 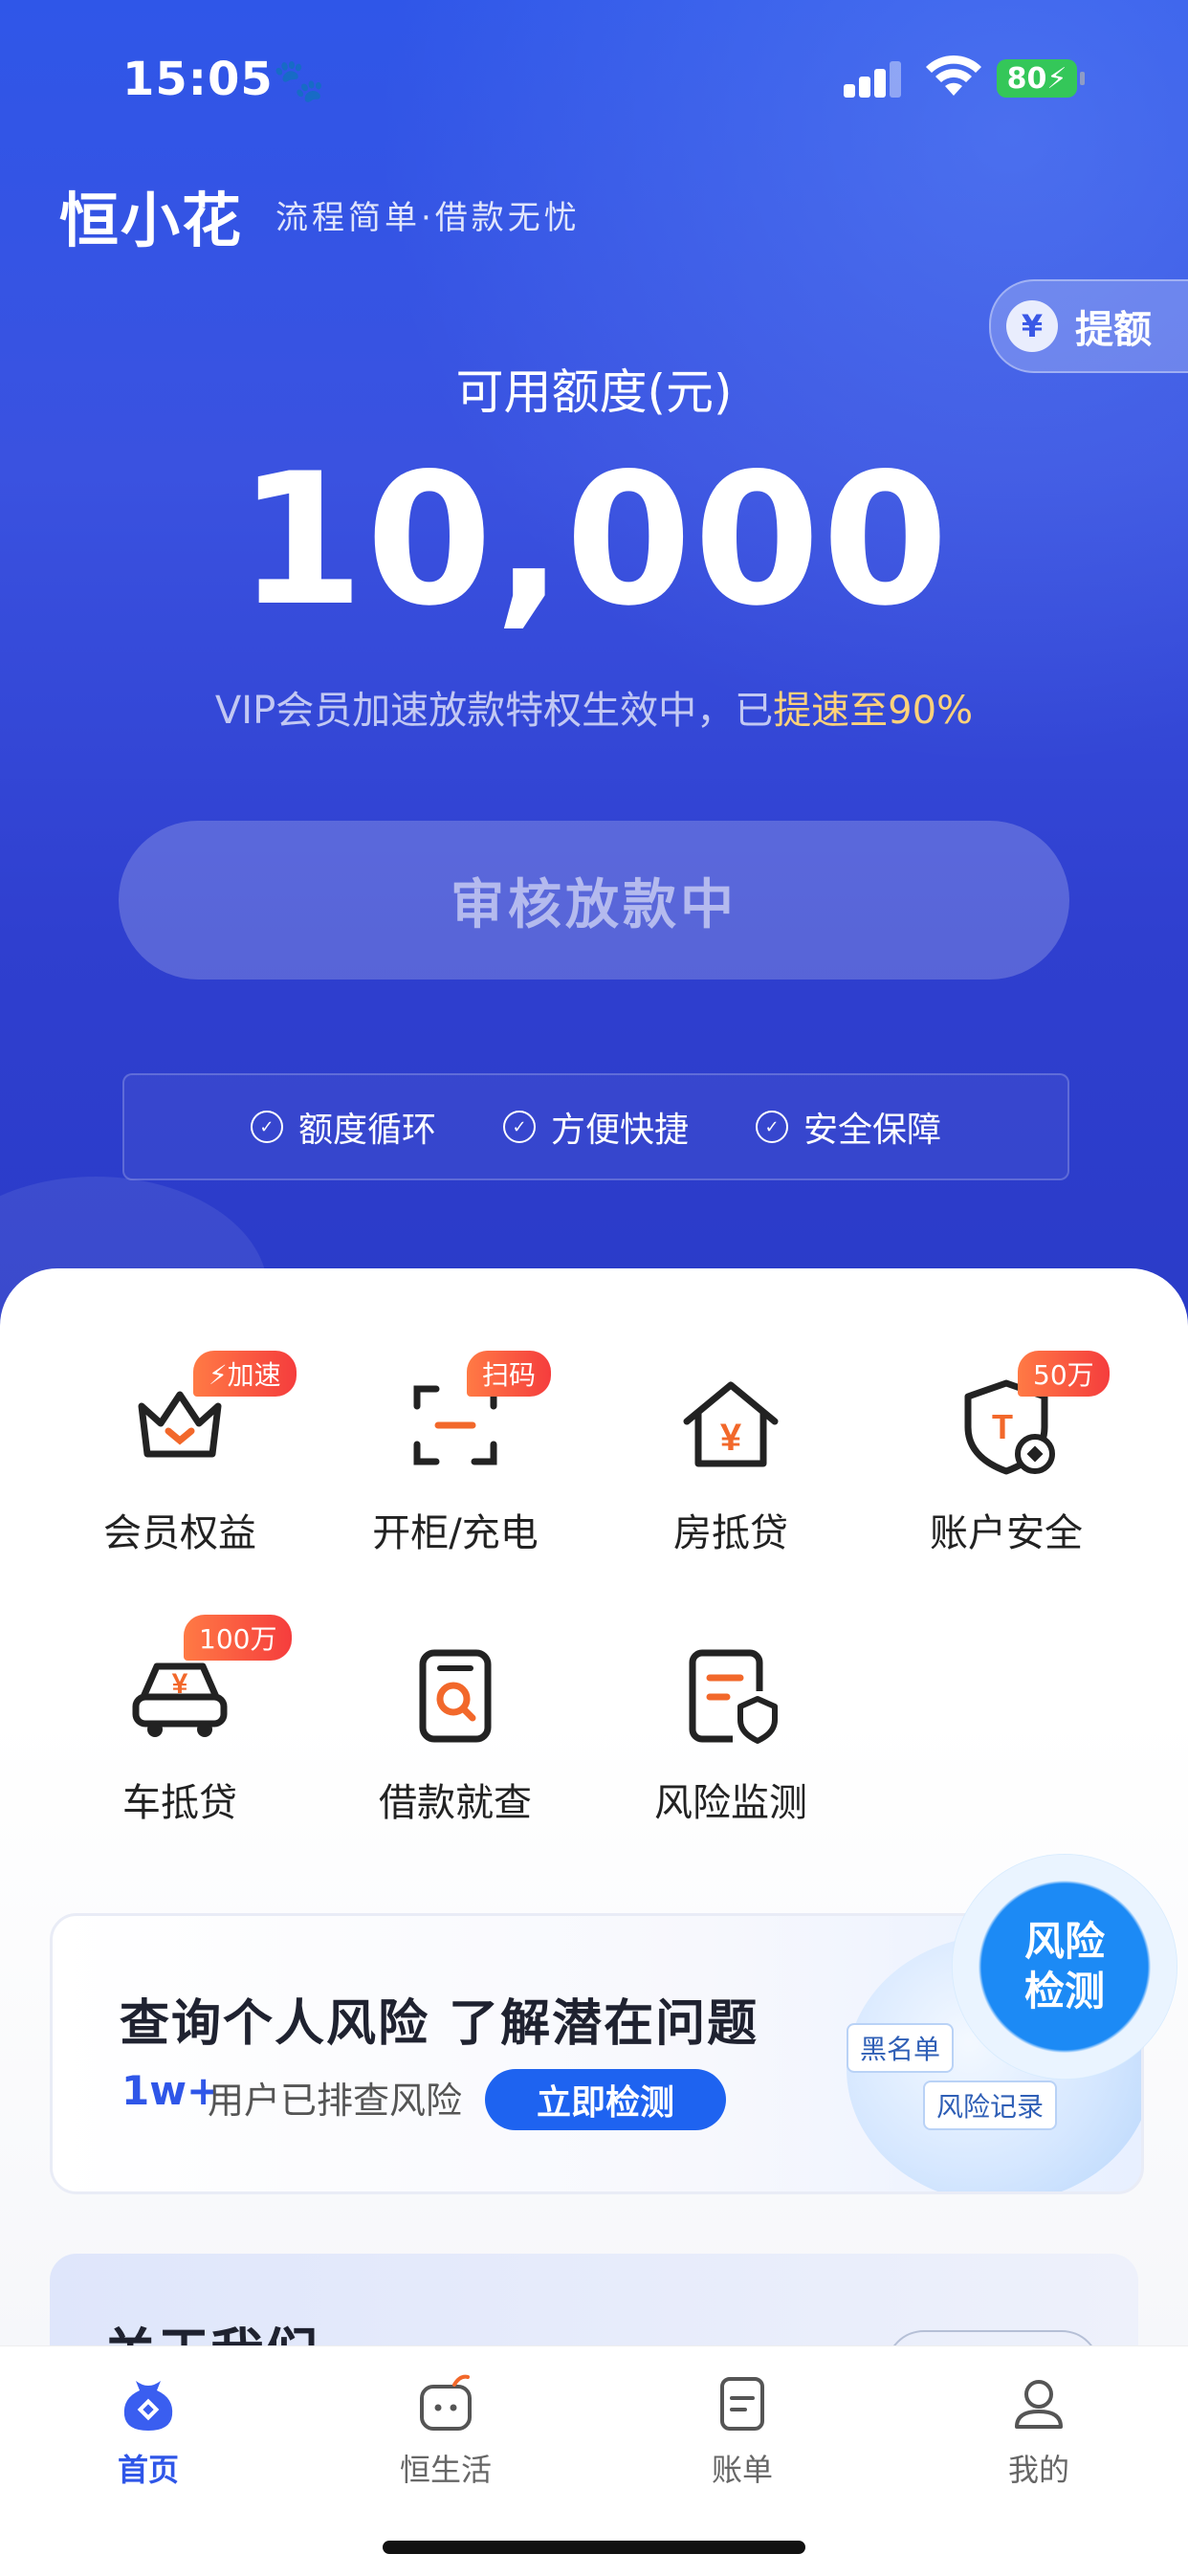 I want to click on service-loan-check: 借款就查, so click(x=455, y=1732).